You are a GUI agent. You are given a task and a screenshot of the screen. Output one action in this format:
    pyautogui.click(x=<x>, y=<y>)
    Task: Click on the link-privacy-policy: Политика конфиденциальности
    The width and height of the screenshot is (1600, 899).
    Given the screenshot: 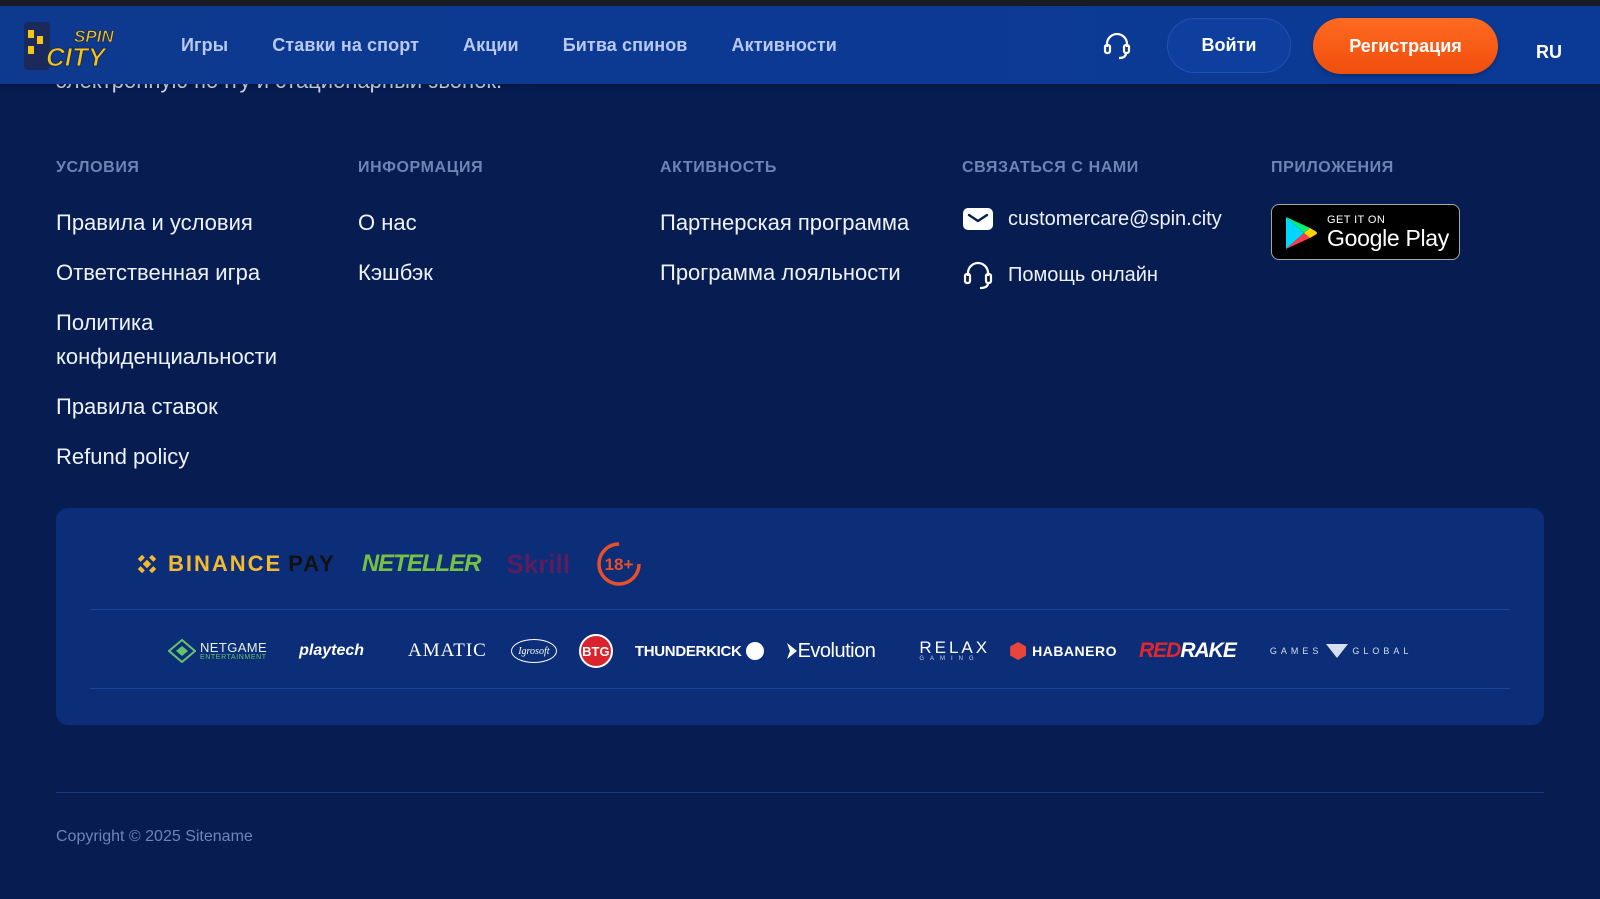 What is the action you would take?
    pyautogui.click(x=186, y=340)
    